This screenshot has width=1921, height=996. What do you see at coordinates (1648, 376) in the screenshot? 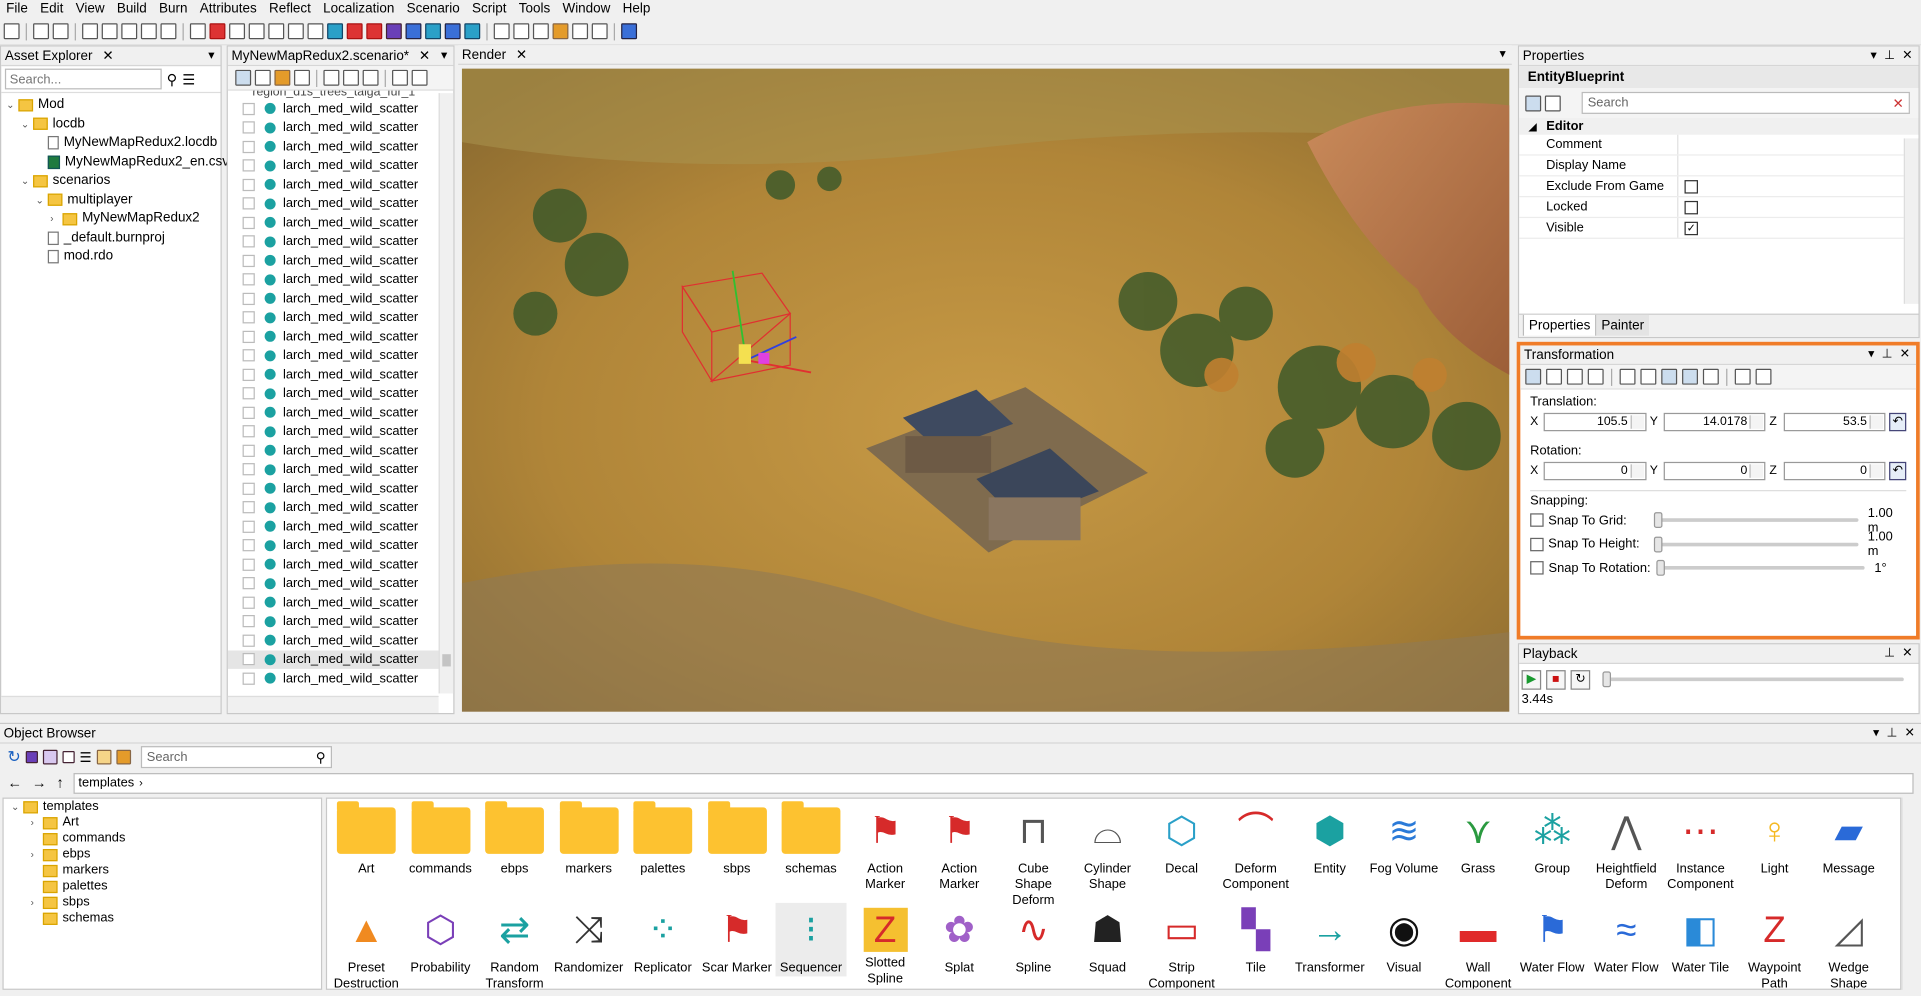
I see `world-space-icon` at bounding box center [1648, 376].